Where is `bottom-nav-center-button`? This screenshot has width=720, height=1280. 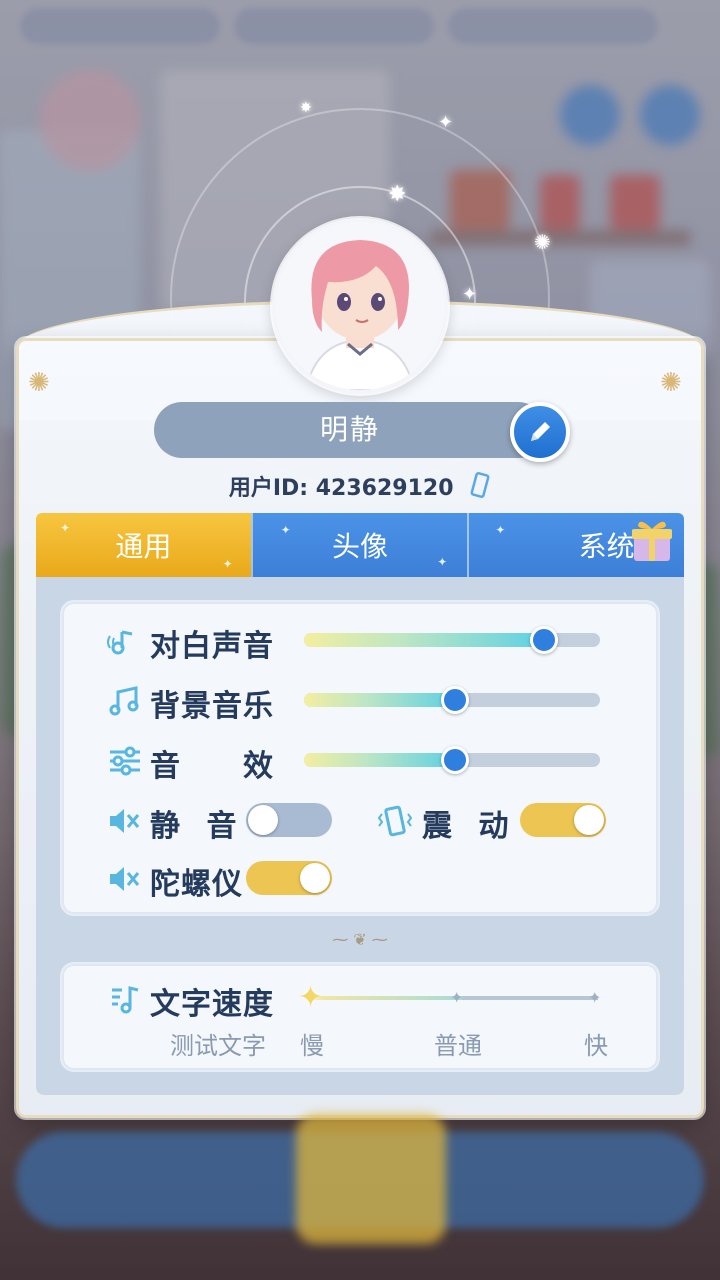 bottom-nav-center-button is located at coordinates (371, 1179).